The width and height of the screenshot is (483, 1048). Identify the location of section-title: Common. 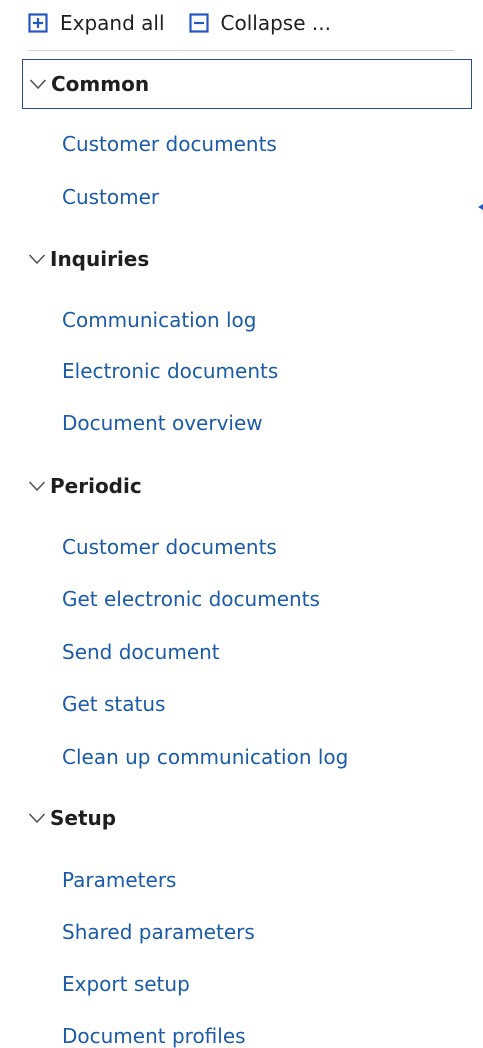
(100, 84).